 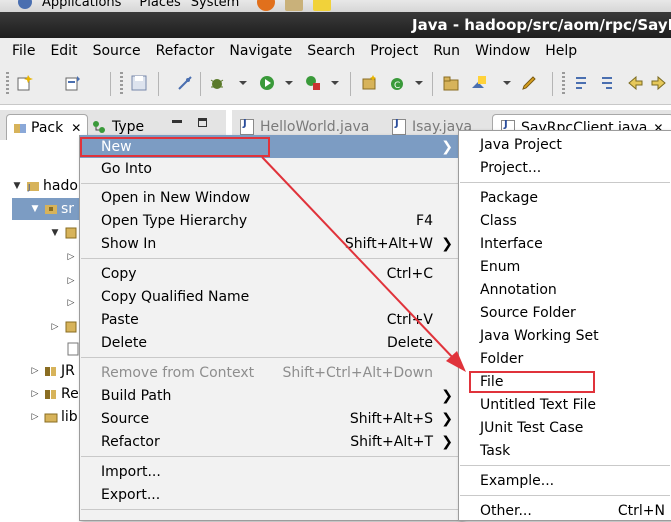 I want to click on tab-package-label: Pack, so click(x=47, y=128).